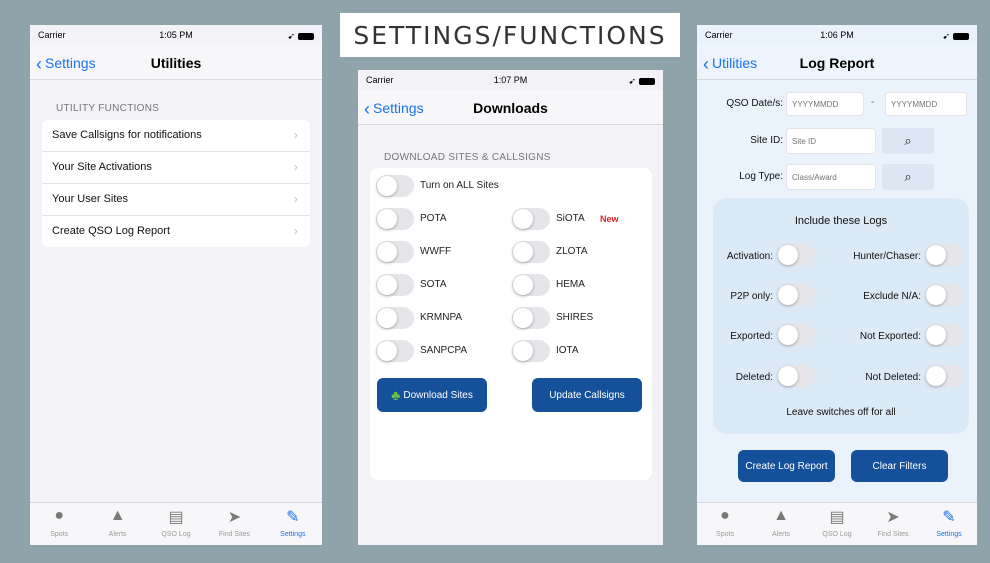 Image resolution: width=990 pixels, height=563 pixels. Describe the element at coordinates (510, 35) in the screenshot. I see `slide-title: SETTINGS/FUNCTIONS` at that location.